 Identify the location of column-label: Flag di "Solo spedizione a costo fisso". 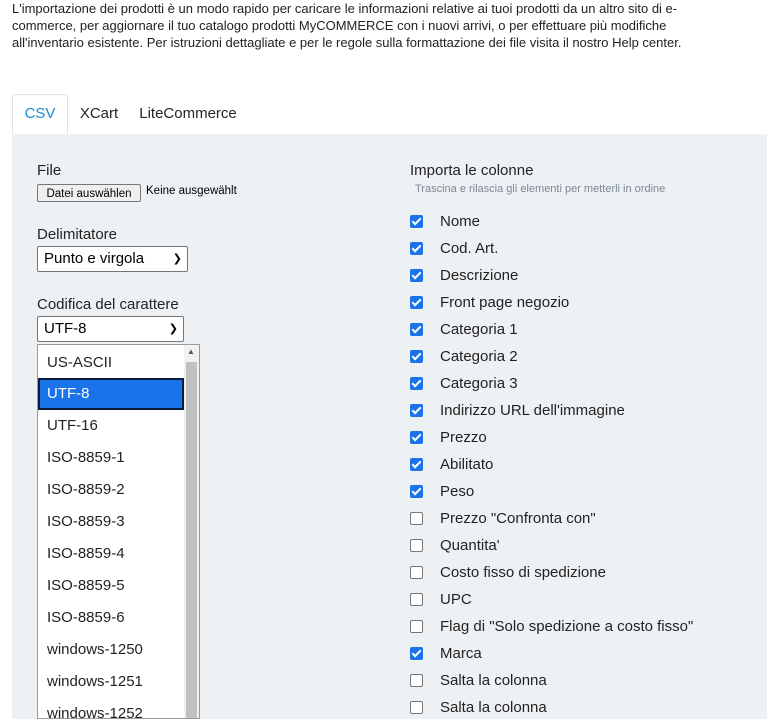
(567, 626).